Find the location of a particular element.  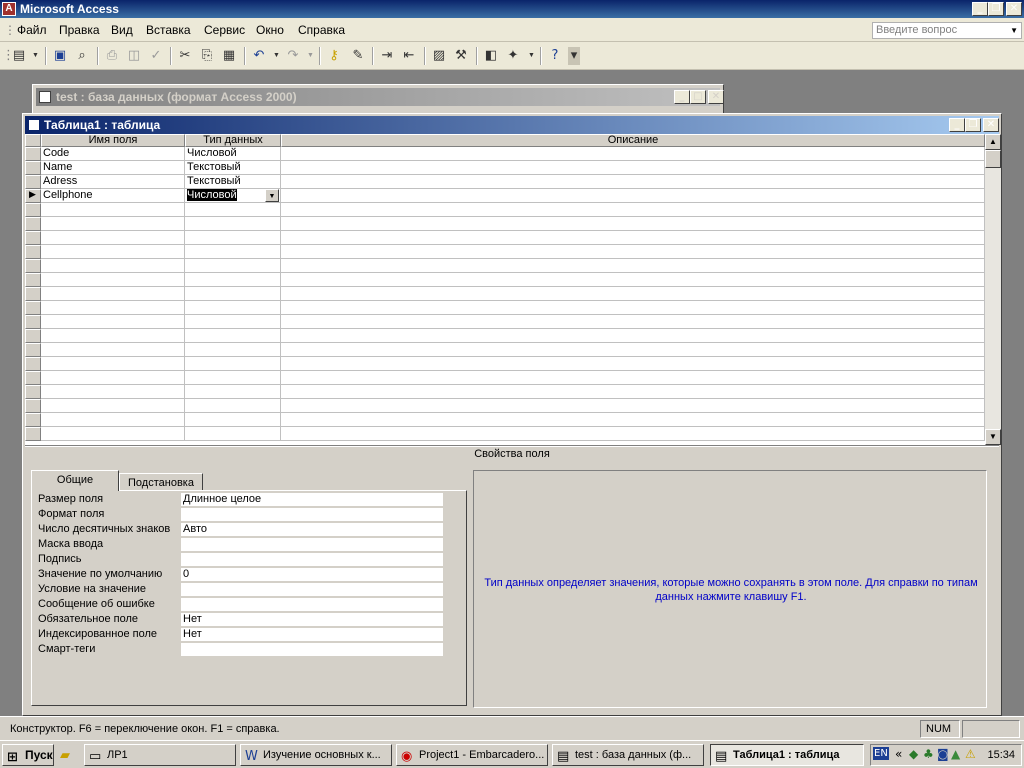

properties-icon: ▨ is located at coordinates (439, 56).